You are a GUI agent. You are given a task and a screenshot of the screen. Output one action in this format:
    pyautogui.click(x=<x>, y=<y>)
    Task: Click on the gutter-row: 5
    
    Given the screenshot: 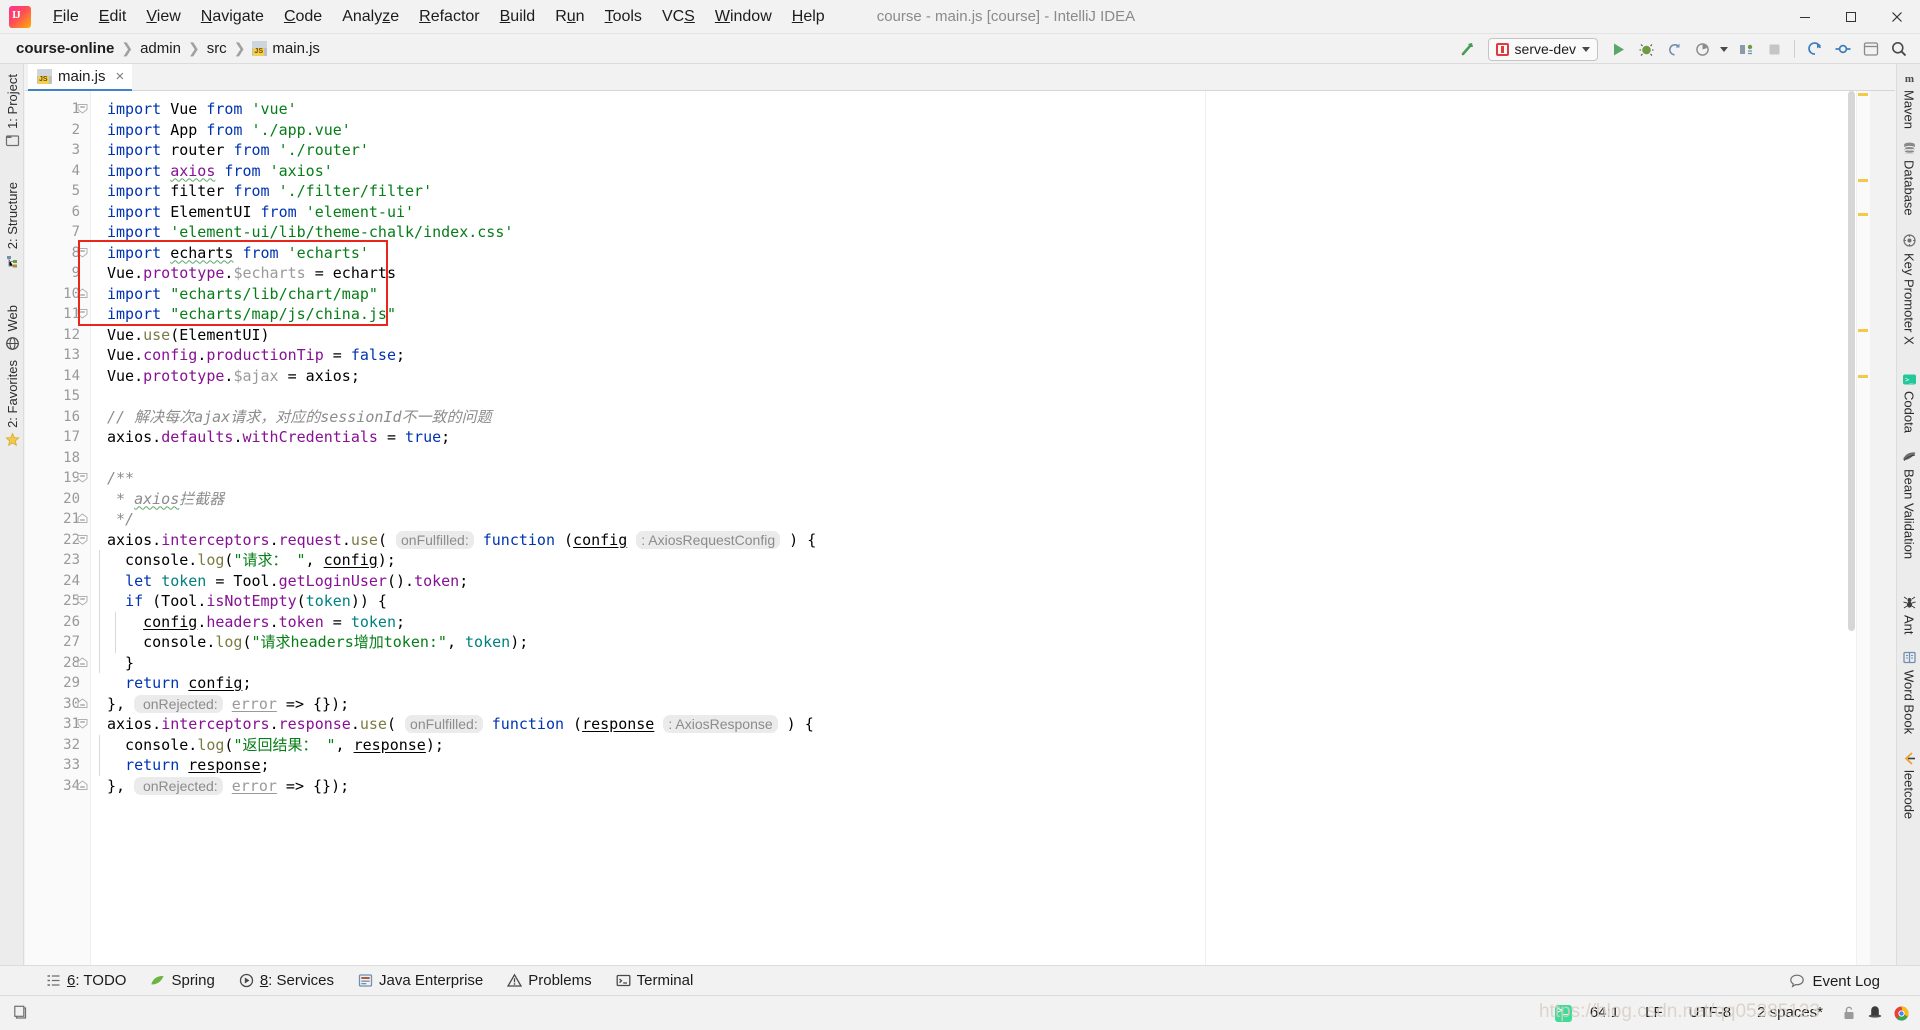 What is the action you would take?
    pyautogui.click(x=57, y=191)
    